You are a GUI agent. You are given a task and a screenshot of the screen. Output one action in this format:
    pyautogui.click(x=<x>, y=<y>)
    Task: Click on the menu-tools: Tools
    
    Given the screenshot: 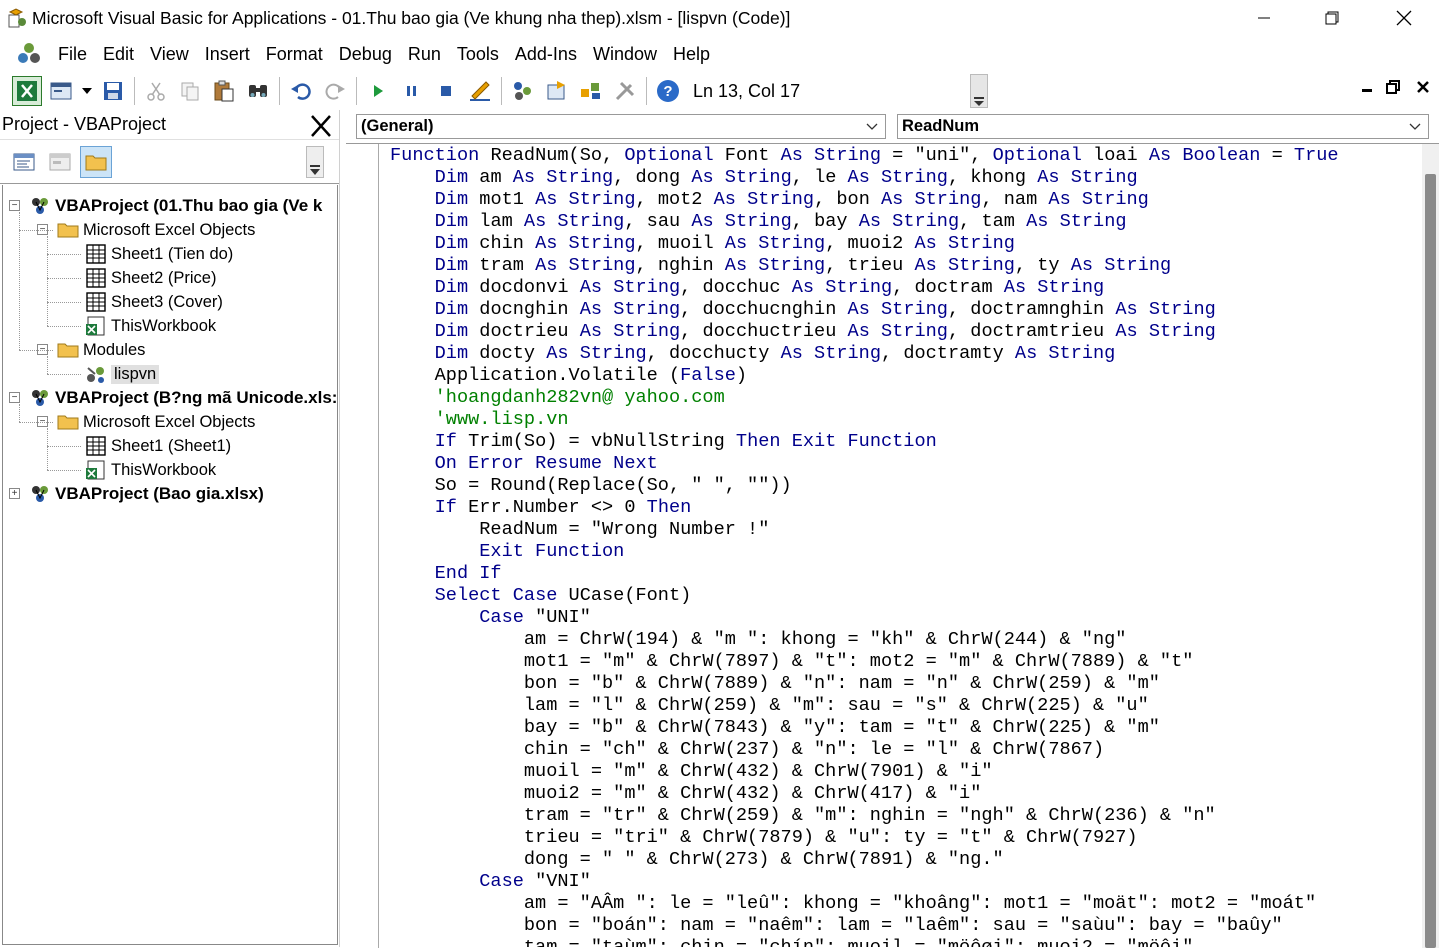 What is the action you would take?
    pyautogui.click(x=478, y=54)
    